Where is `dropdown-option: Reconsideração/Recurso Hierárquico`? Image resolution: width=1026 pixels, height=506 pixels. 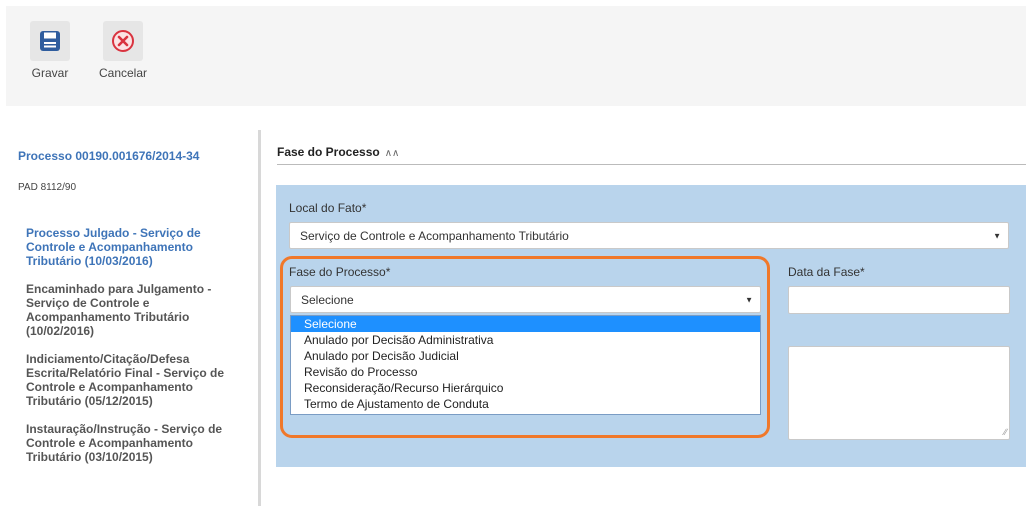
dropdown-option: Reconsideração/Recurso Hierárquico is located at coordinates (525, 388).